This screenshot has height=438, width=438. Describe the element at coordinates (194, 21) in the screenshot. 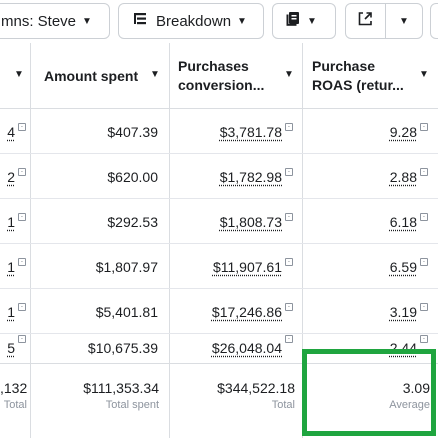

I see `breakdown-label: Breakdown` at that location.